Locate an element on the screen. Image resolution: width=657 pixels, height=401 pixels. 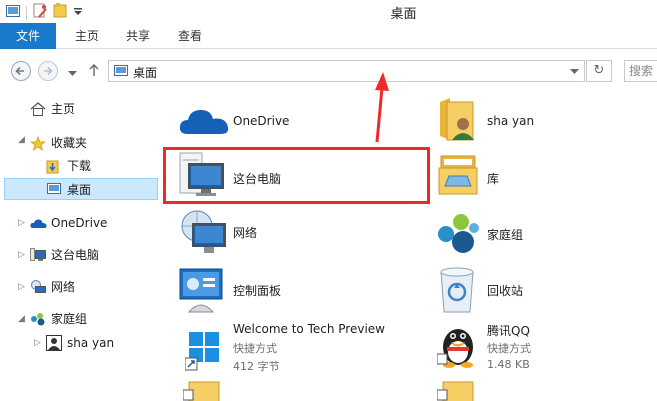
window-title: 桌面 is located at coordinates (403, 14).